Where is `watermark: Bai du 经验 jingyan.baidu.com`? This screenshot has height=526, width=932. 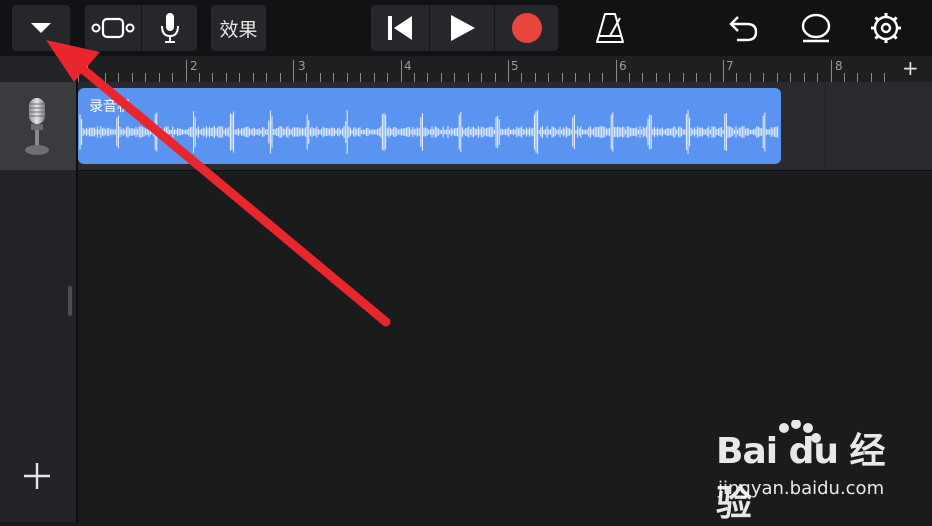 watermark: Bai du 经验 jingyan.baidu.com is located at coordinates (812, 472).